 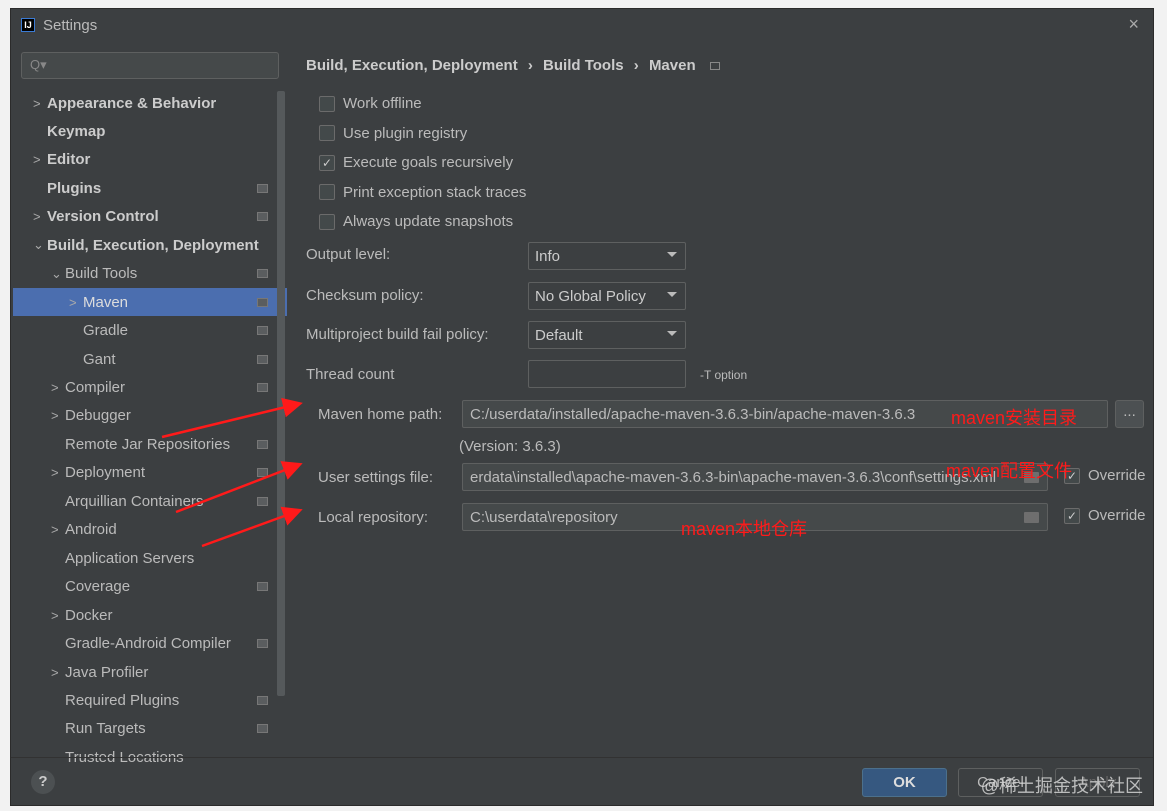 What do you see at coordinates (1014, 418) in the screenshot?
I see `annotation-home: maven安装目录` at bounding box center [1014, 418].